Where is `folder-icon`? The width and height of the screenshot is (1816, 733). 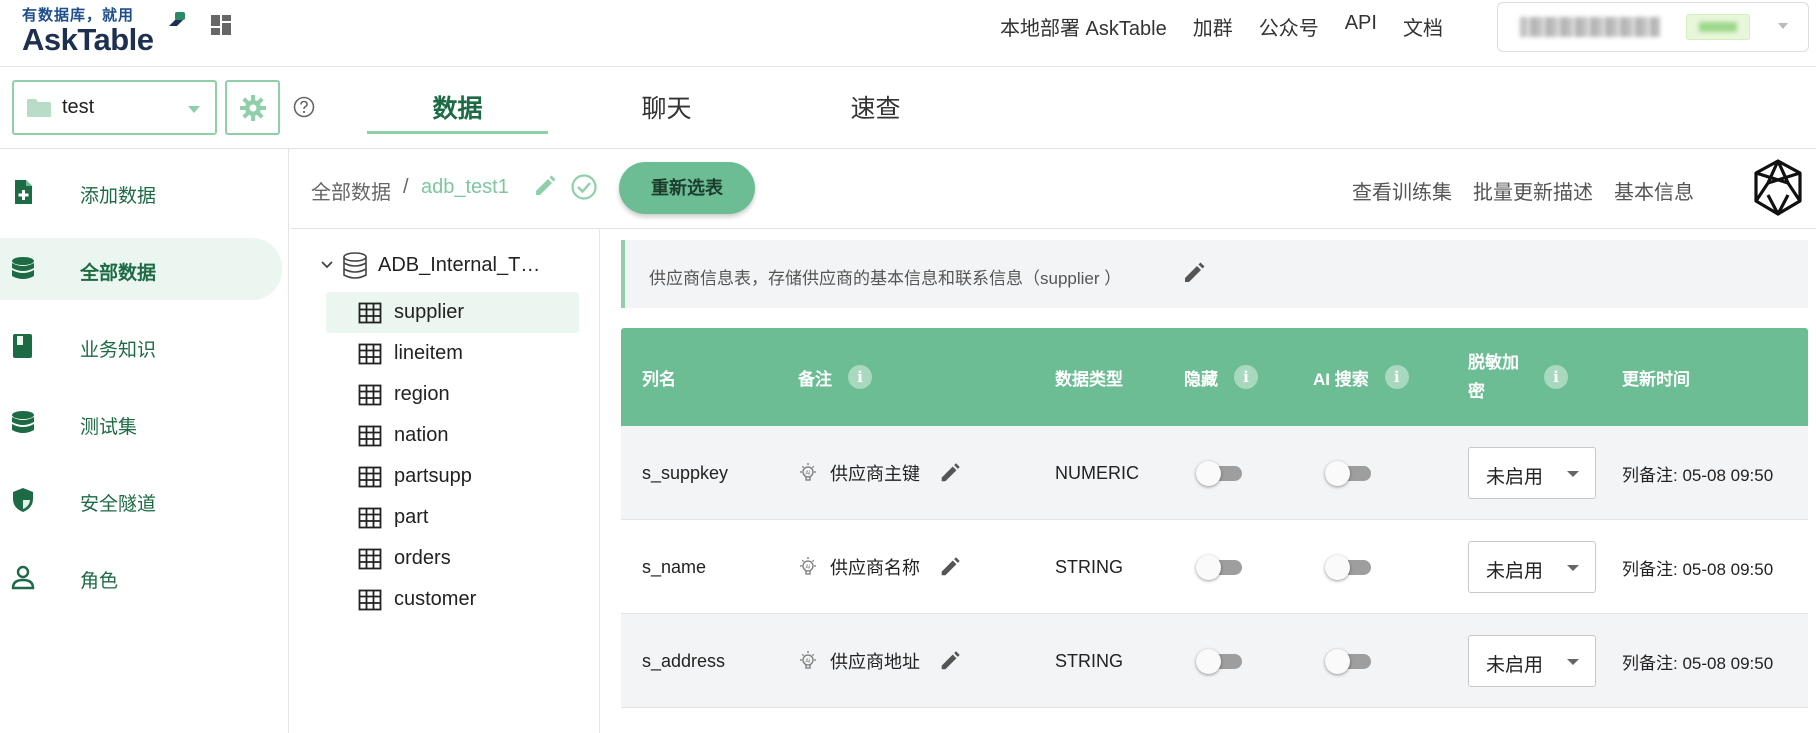 folder-icon is located at coordinates (39, 108).